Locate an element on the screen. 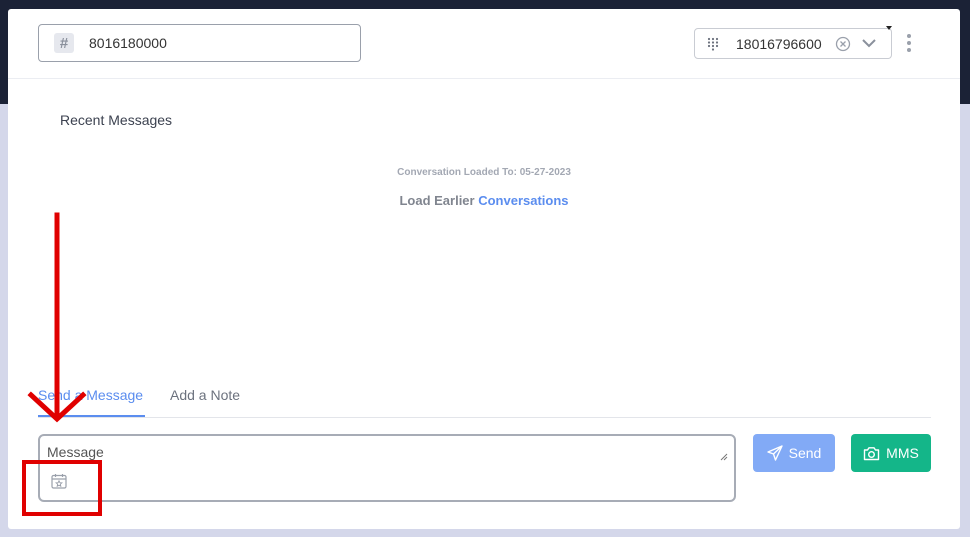 The height and width of the screenshot is (537, 970). conversation-loaded-to: Conversation Loaded To: 05-27-2023 is located at coordinates (484, 172).